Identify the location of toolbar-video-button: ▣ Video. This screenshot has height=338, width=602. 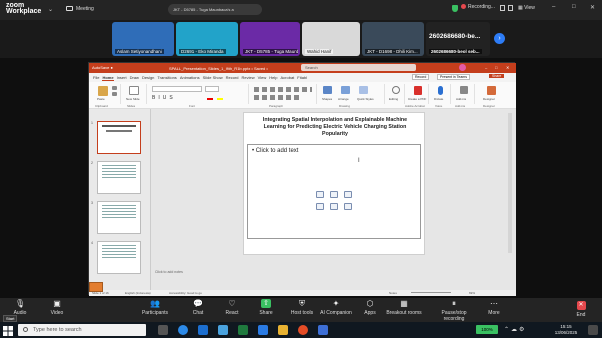
(57, 307).